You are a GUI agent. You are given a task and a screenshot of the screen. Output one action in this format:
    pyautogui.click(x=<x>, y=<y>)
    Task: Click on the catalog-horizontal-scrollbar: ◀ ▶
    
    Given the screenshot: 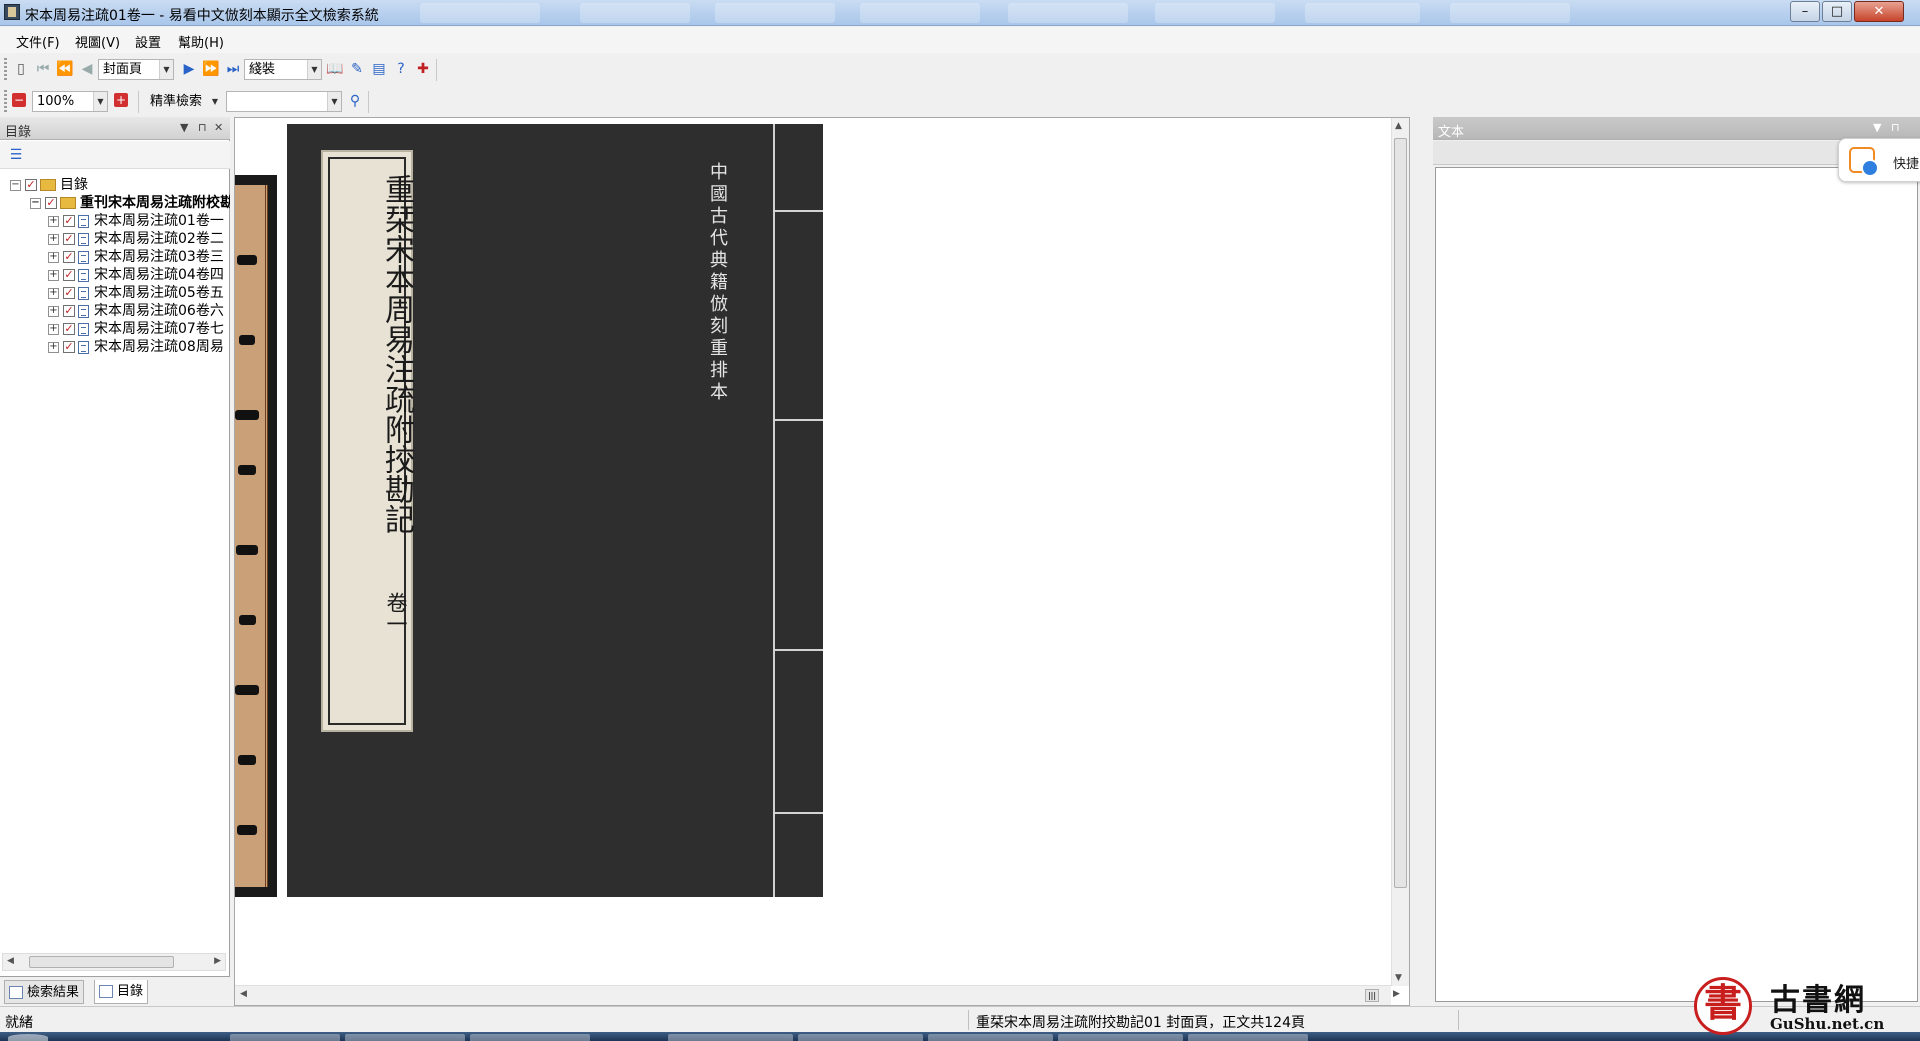 What is the action you would take?
    pyautogui.click(x=114, y=962)
    